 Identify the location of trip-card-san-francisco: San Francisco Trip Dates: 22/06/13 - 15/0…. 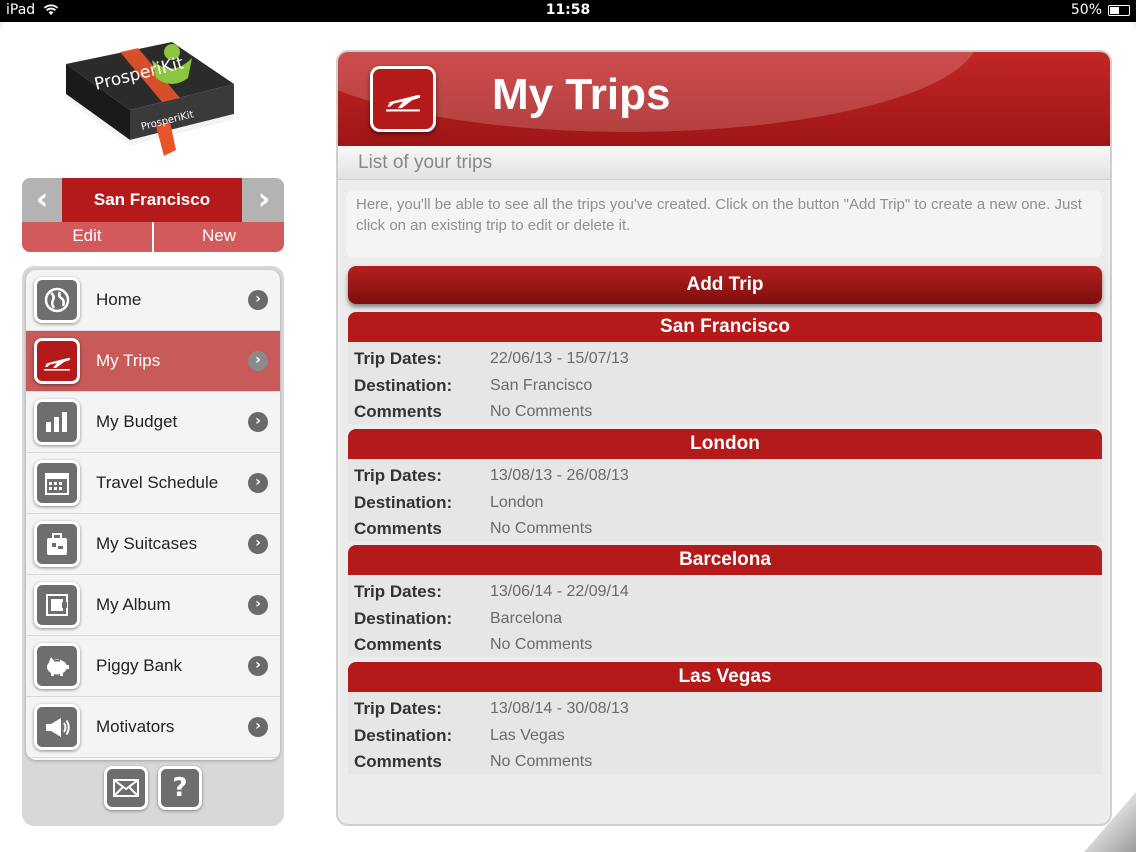
(725, 368).